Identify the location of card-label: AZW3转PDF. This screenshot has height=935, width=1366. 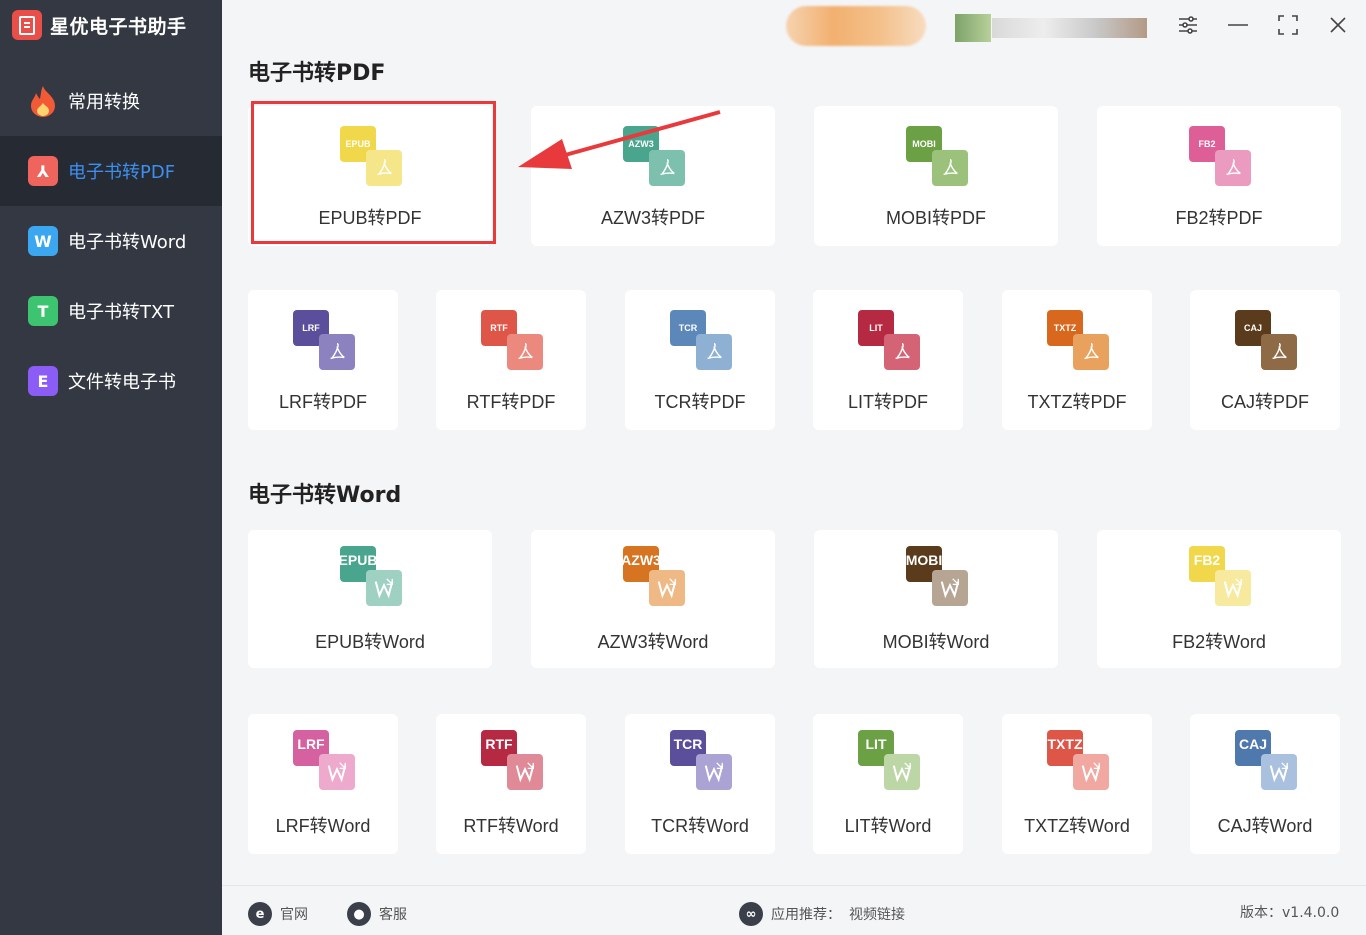
(652, 218).